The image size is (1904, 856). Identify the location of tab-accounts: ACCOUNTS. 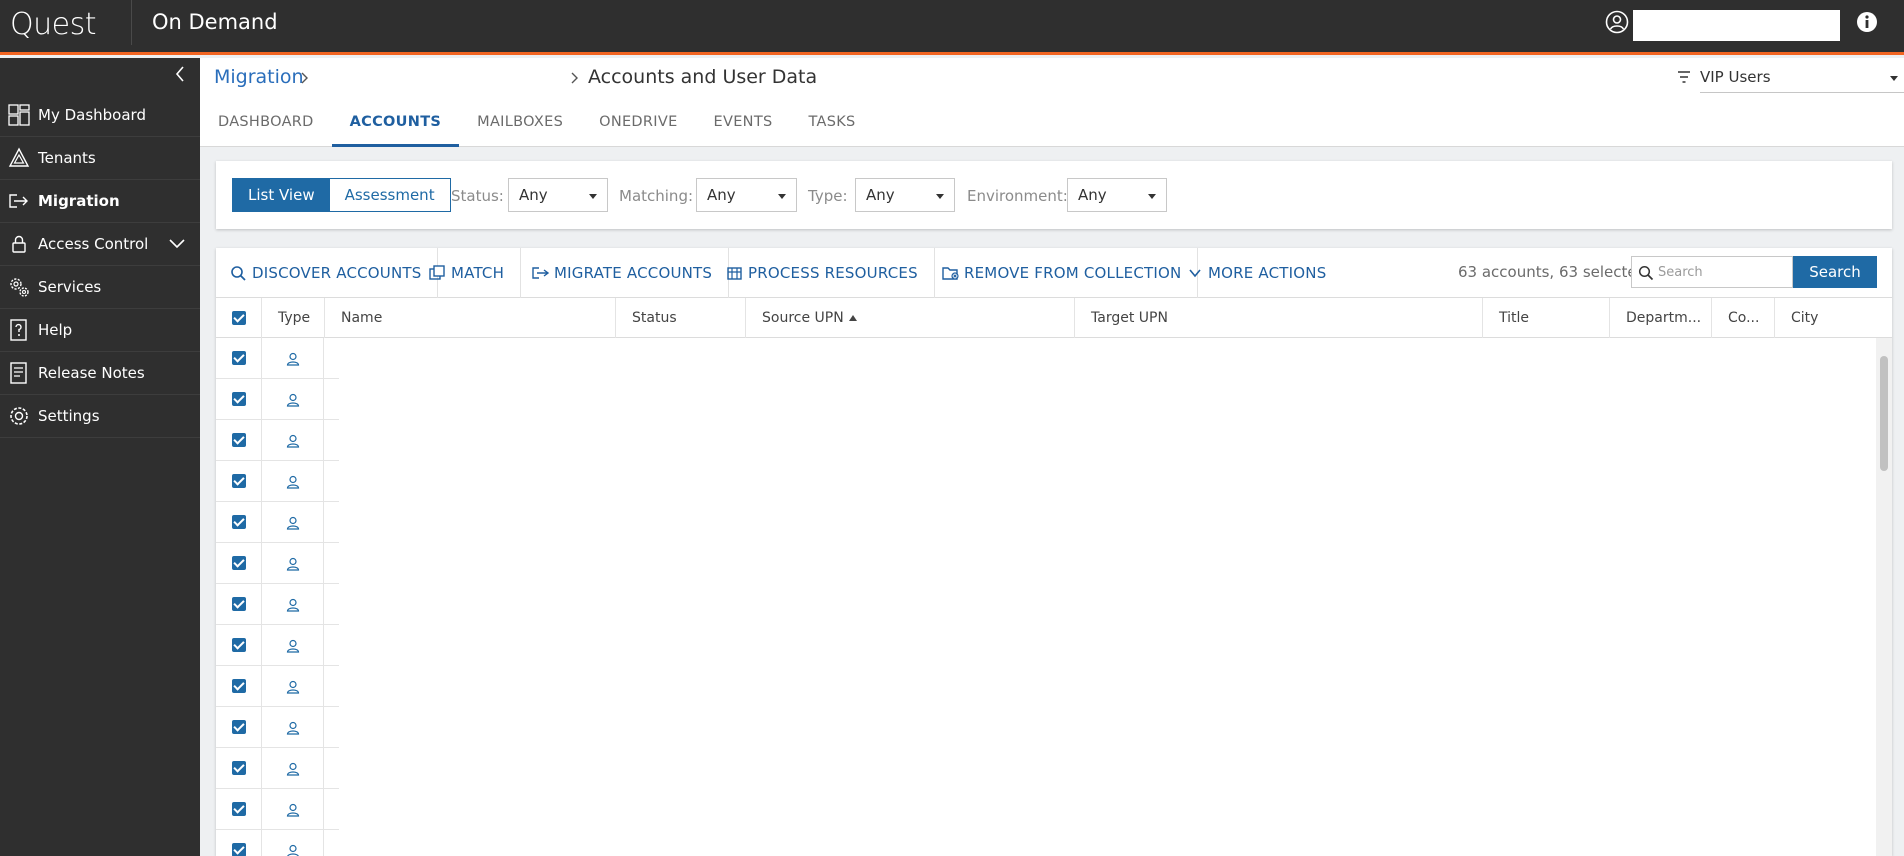
(395, 128).